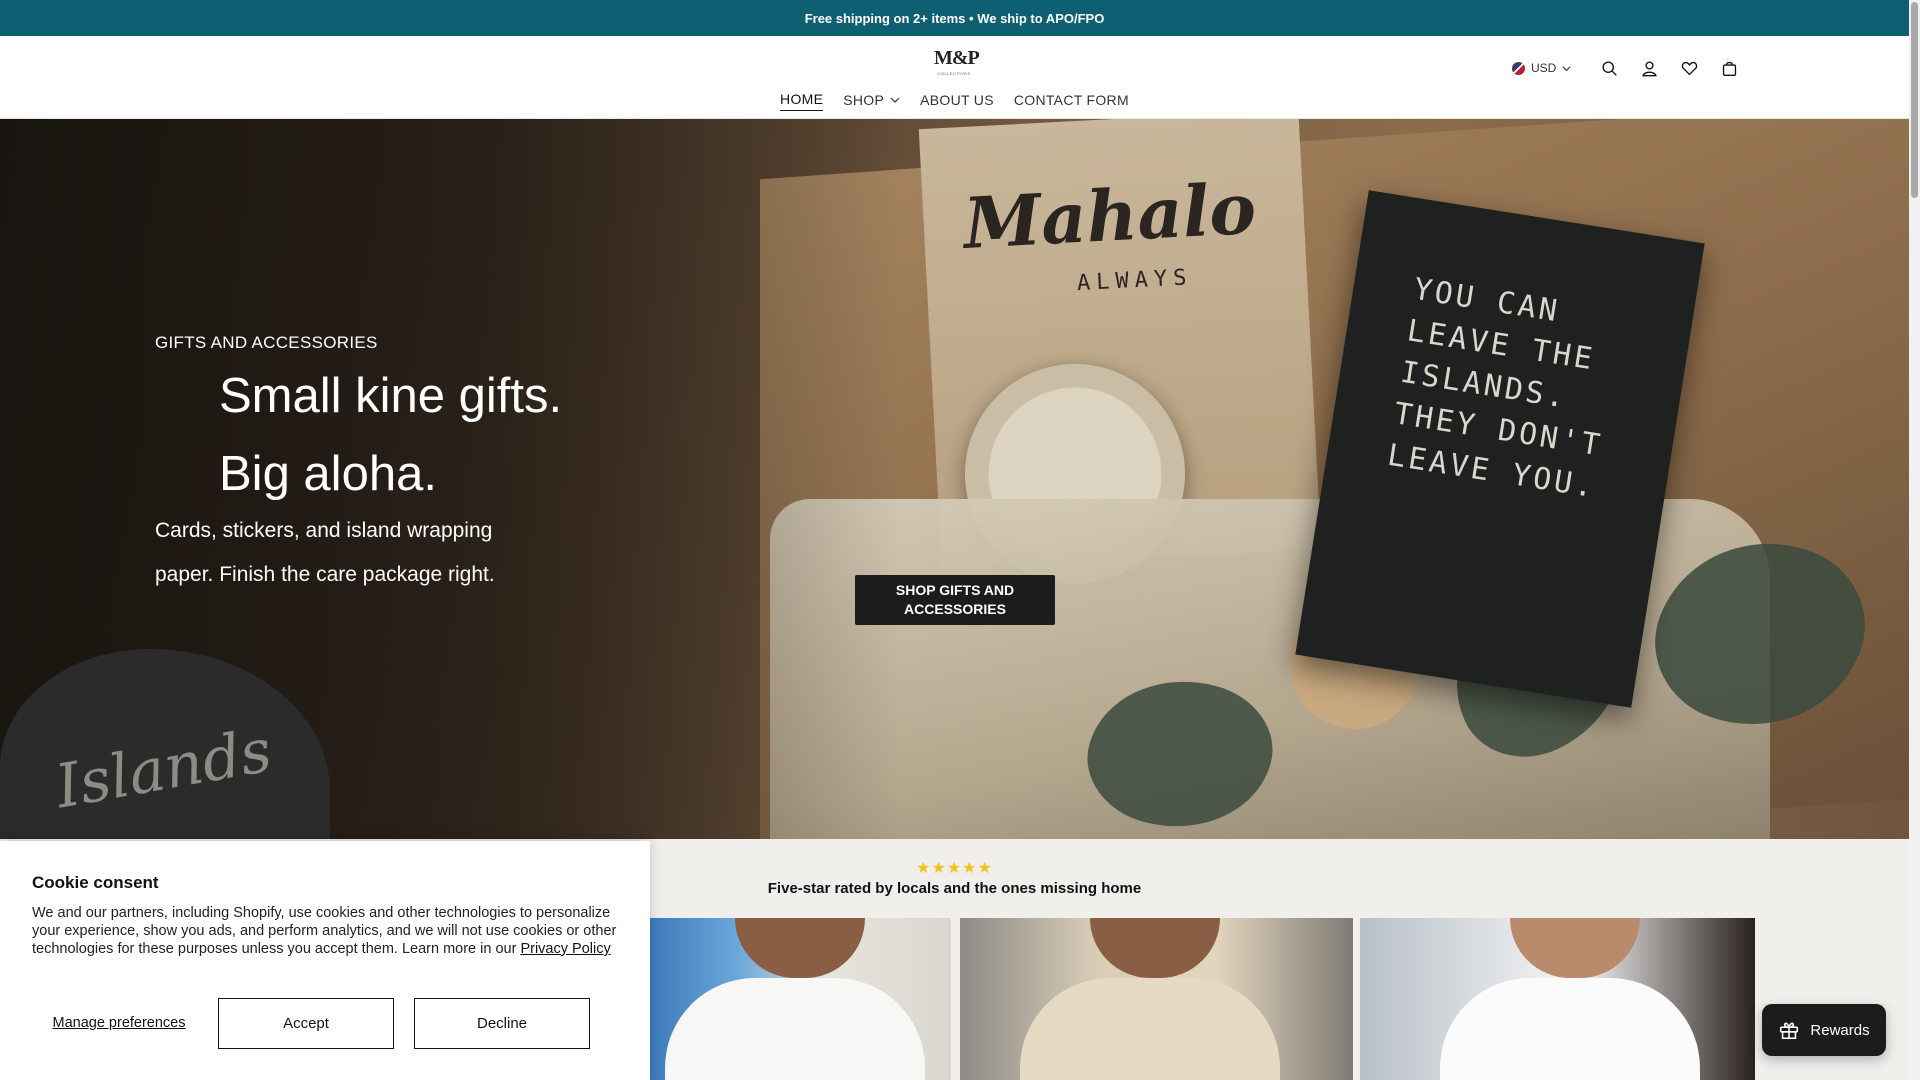 This screenshot has height=1080, width=1920. Describe the element at coordinates (390, 435) in the screenshot. I see `hero-title: Small kine gifts. Big aloha.` at that location.